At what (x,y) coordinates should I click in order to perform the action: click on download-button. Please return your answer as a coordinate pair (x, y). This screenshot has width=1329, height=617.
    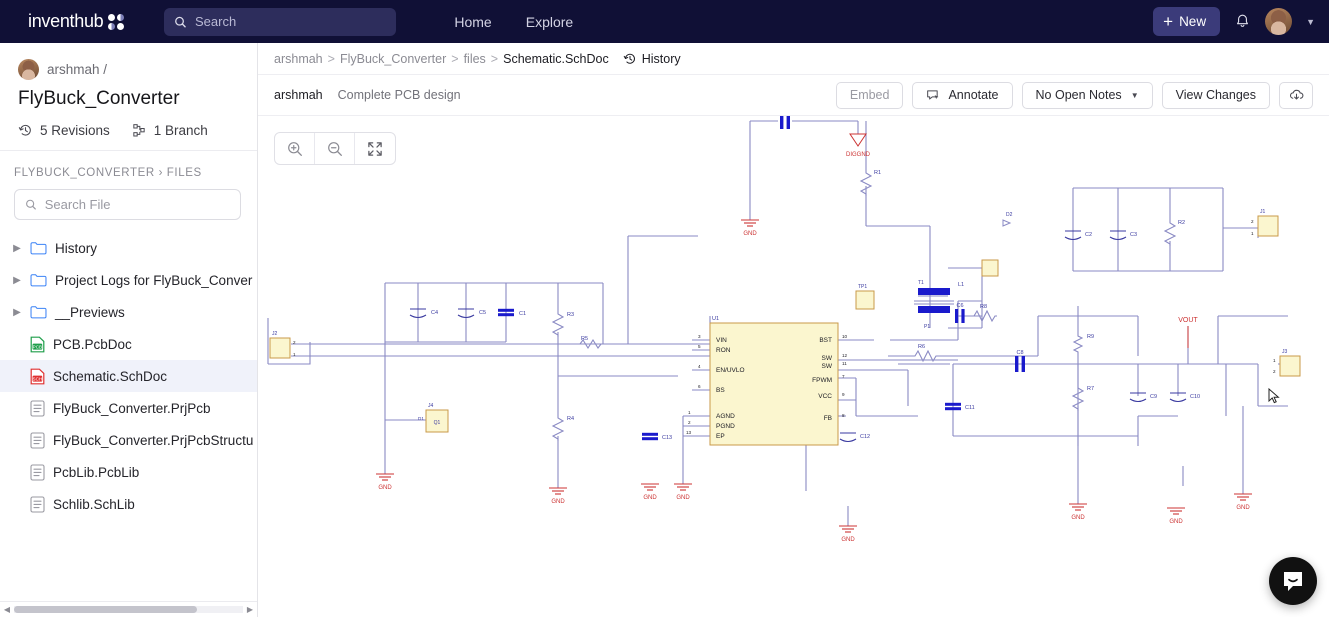
    Looking at the image, I should click on (1296, 95).